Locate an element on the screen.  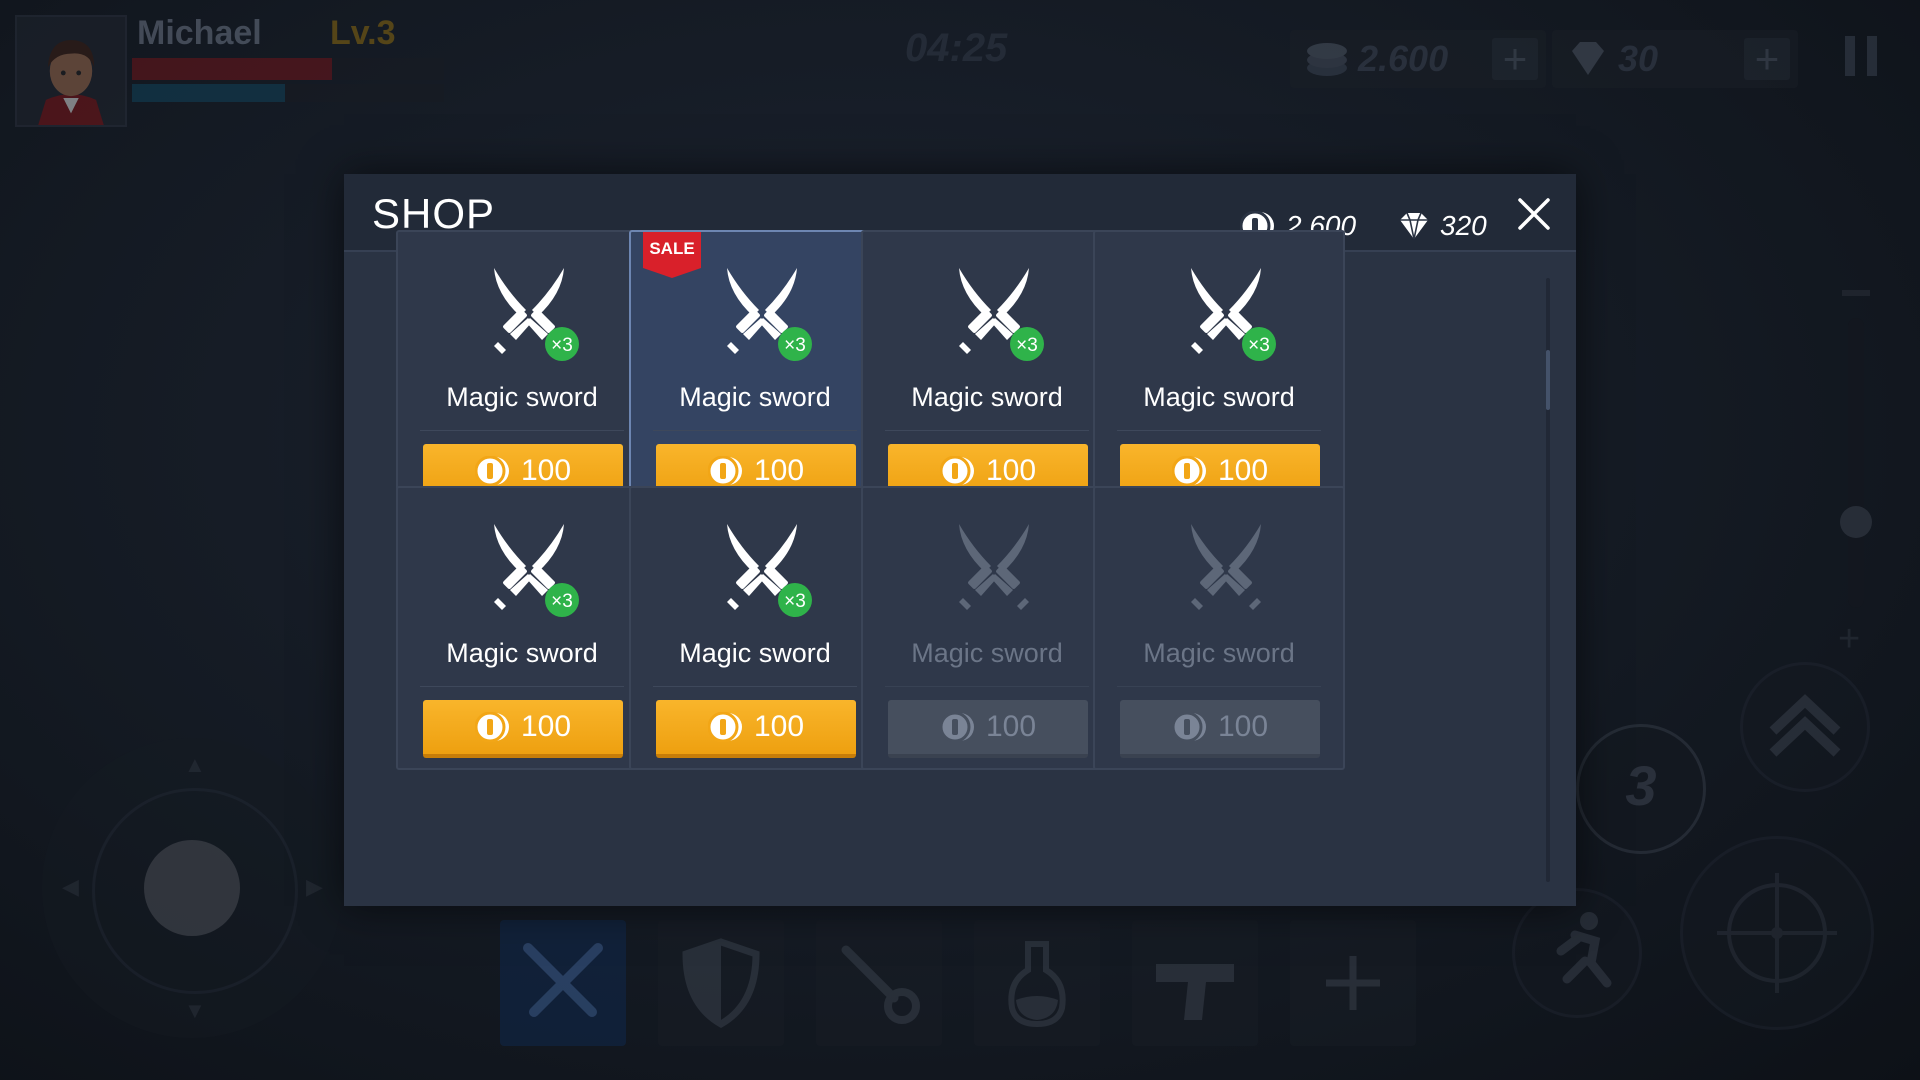
double-chevron-up-icon is located at coordinates (1805, 725).